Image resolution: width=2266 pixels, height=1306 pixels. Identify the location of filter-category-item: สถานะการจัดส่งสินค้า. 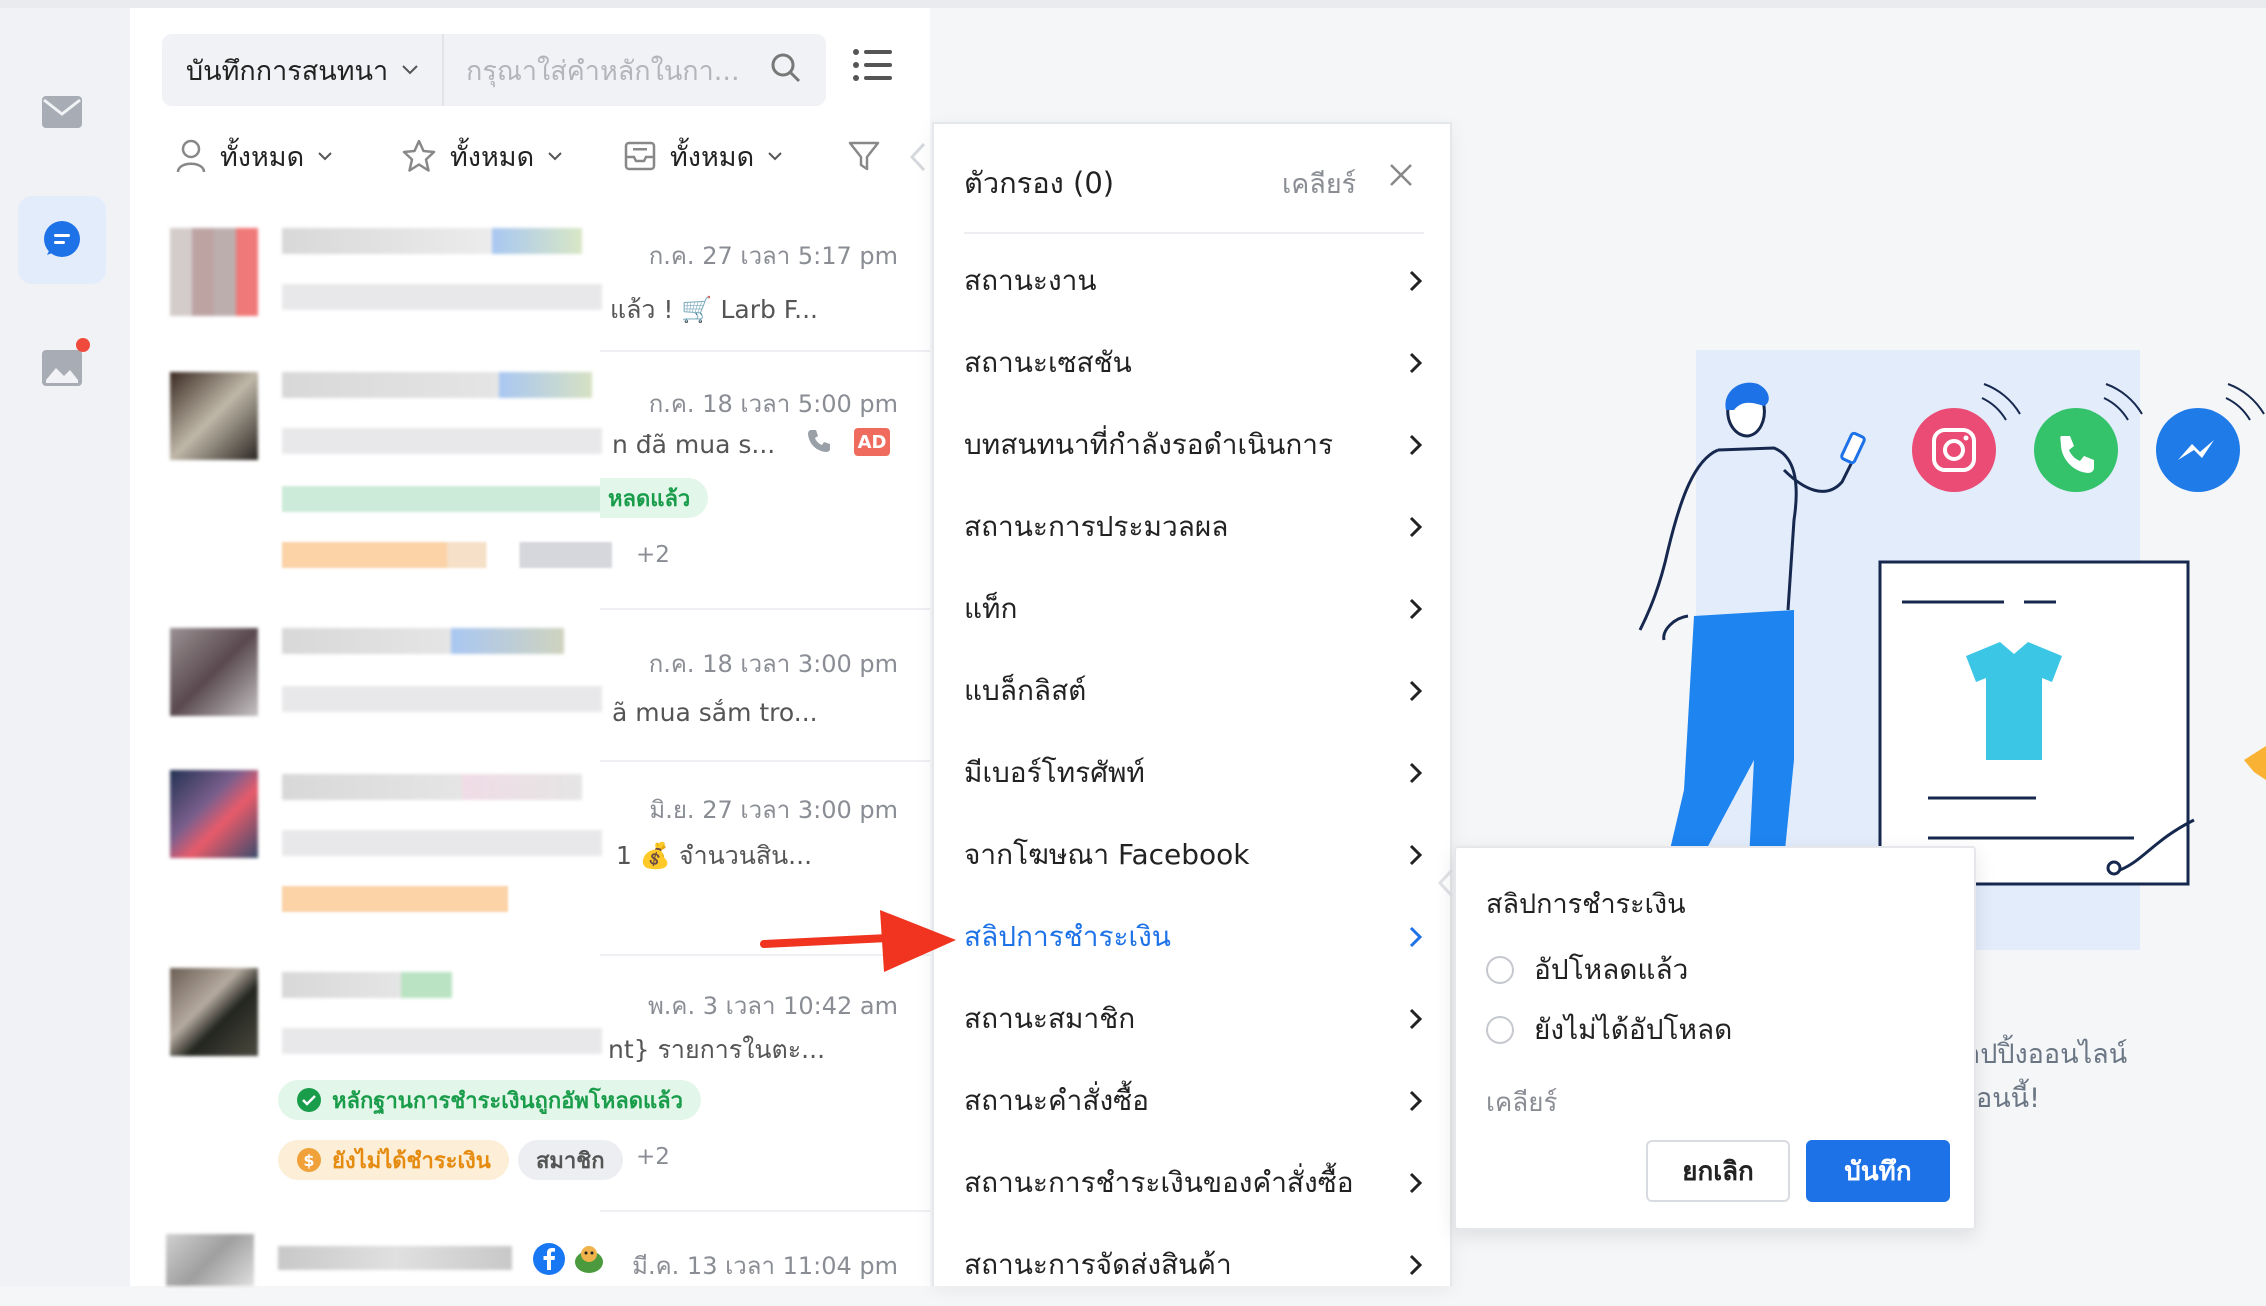
(1194, 1265).